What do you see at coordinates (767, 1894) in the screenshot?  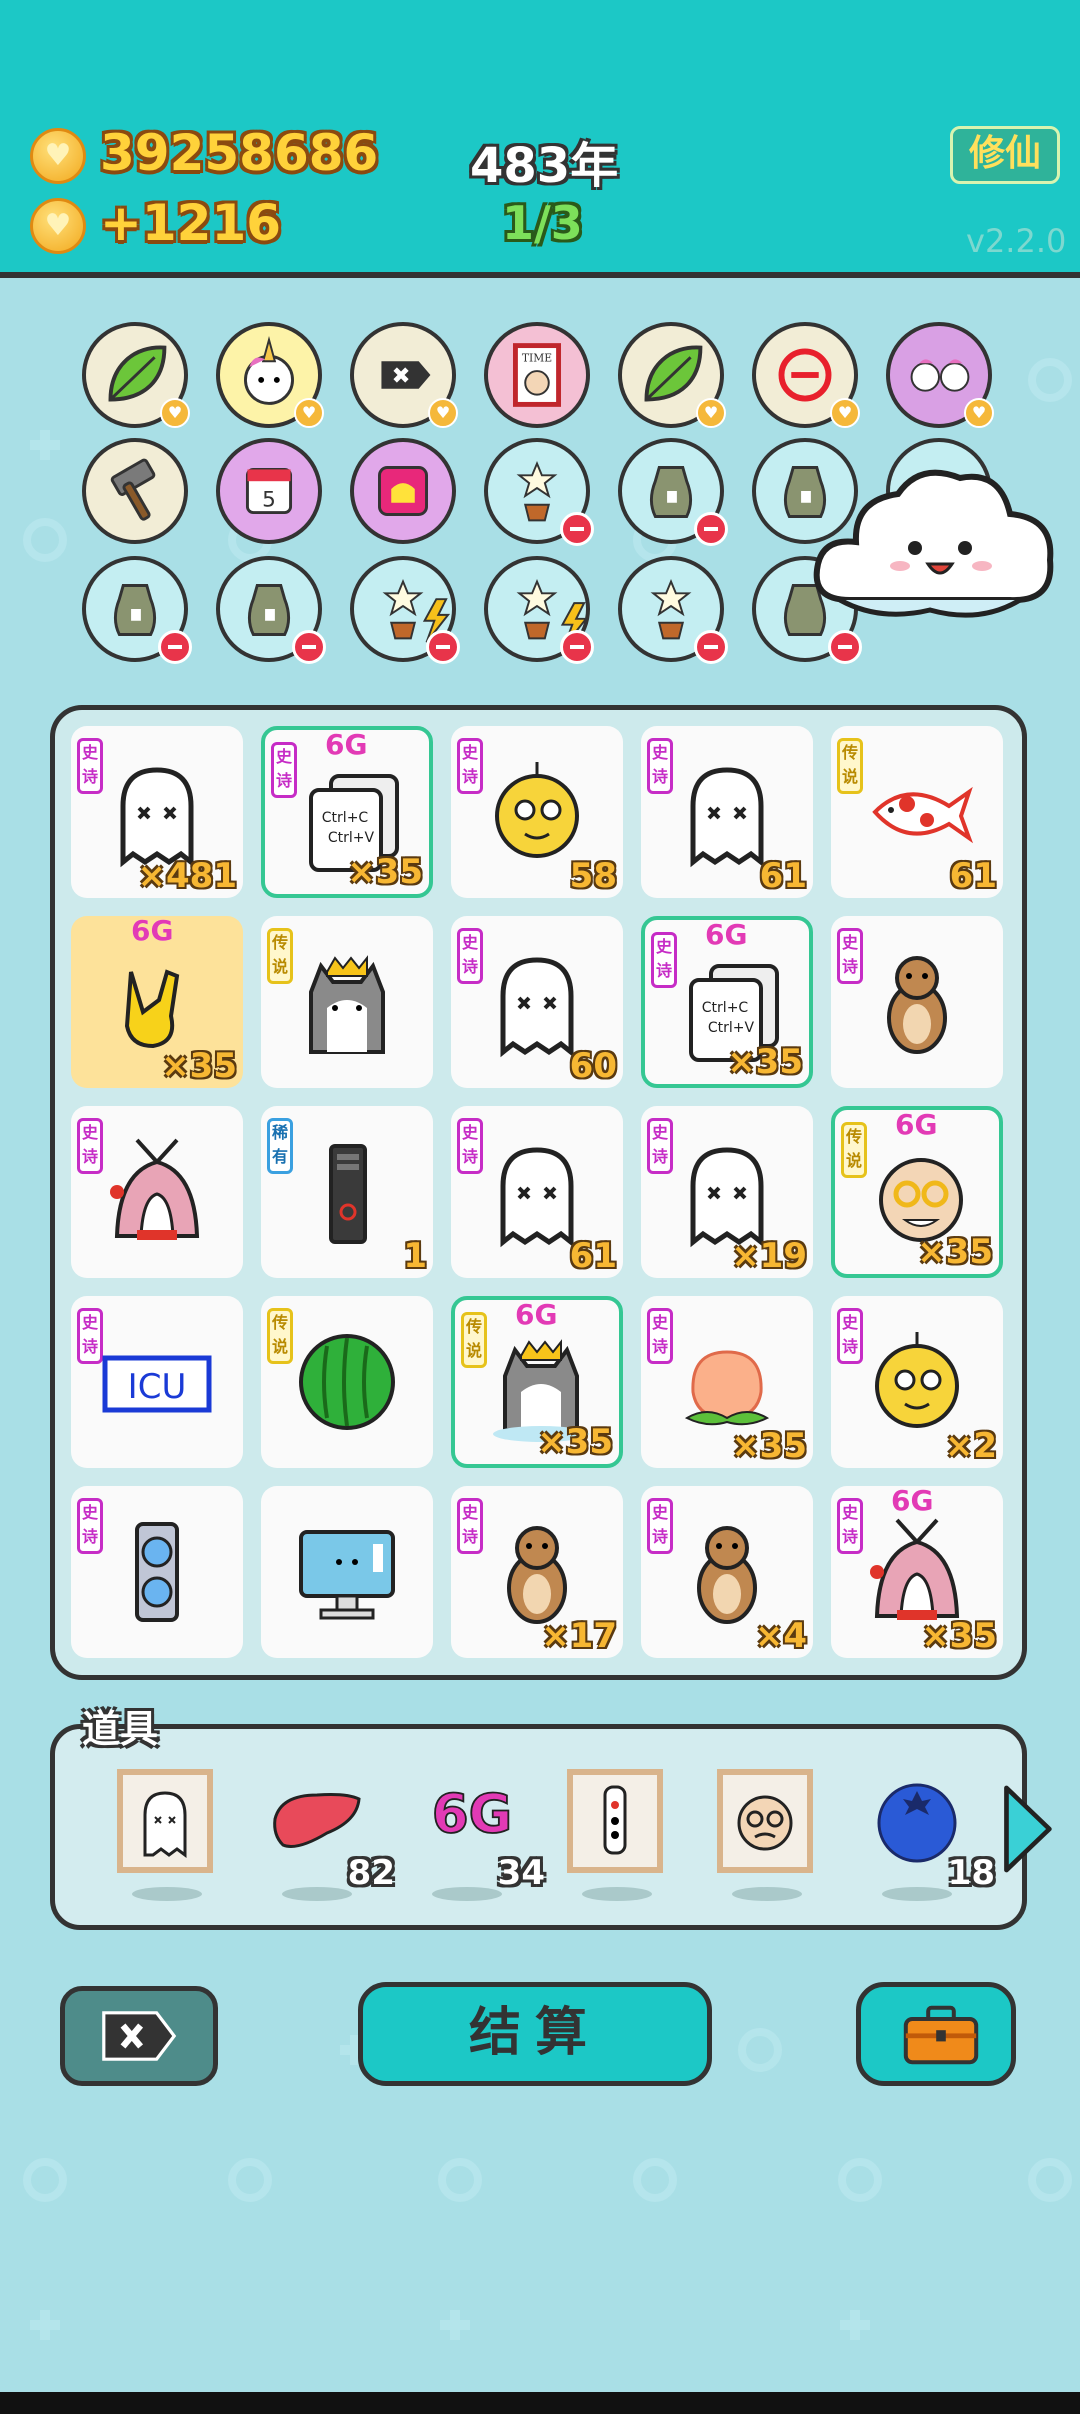 I see `prop-shadow` at bounding box center [767, 1894].